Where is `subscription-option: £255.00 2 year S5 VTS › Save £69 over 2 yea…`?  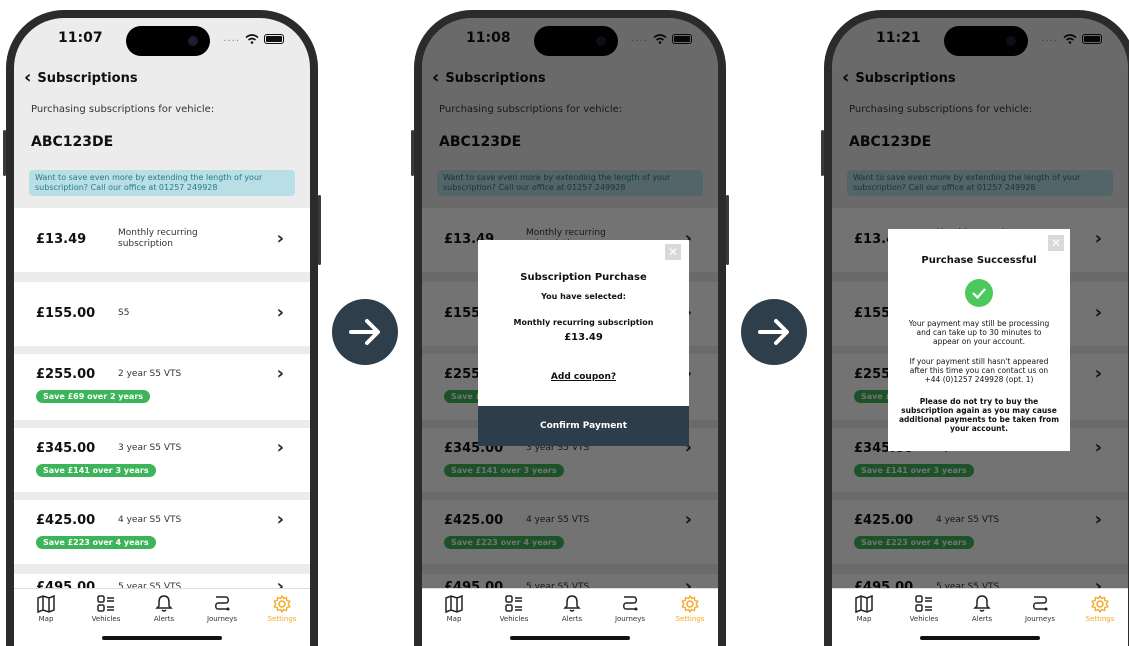
subscription-option: £255.00 2 year S5 VTS › Save £69 over 2 yea… is located at coordinates (162, 387).